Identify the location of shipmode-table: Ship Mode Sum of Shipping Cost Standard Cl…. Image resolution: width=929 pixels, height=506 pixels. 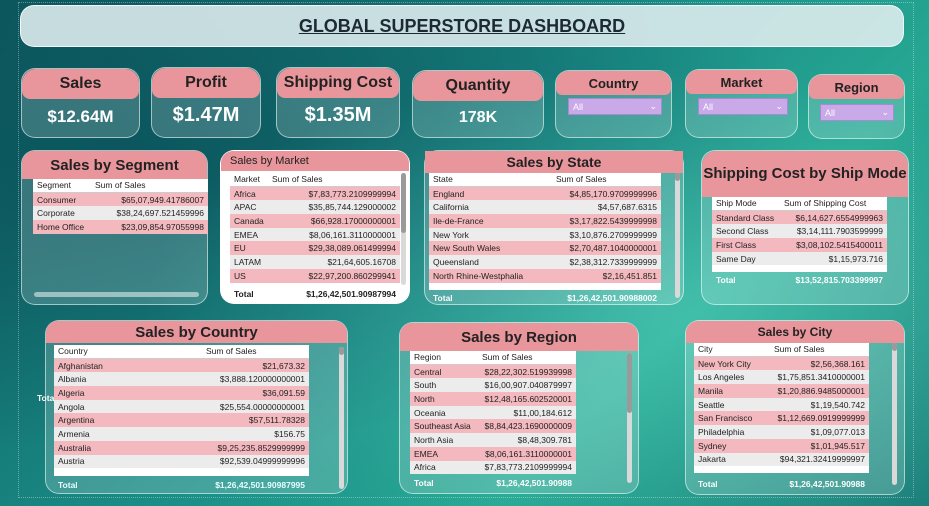
(799, 234).